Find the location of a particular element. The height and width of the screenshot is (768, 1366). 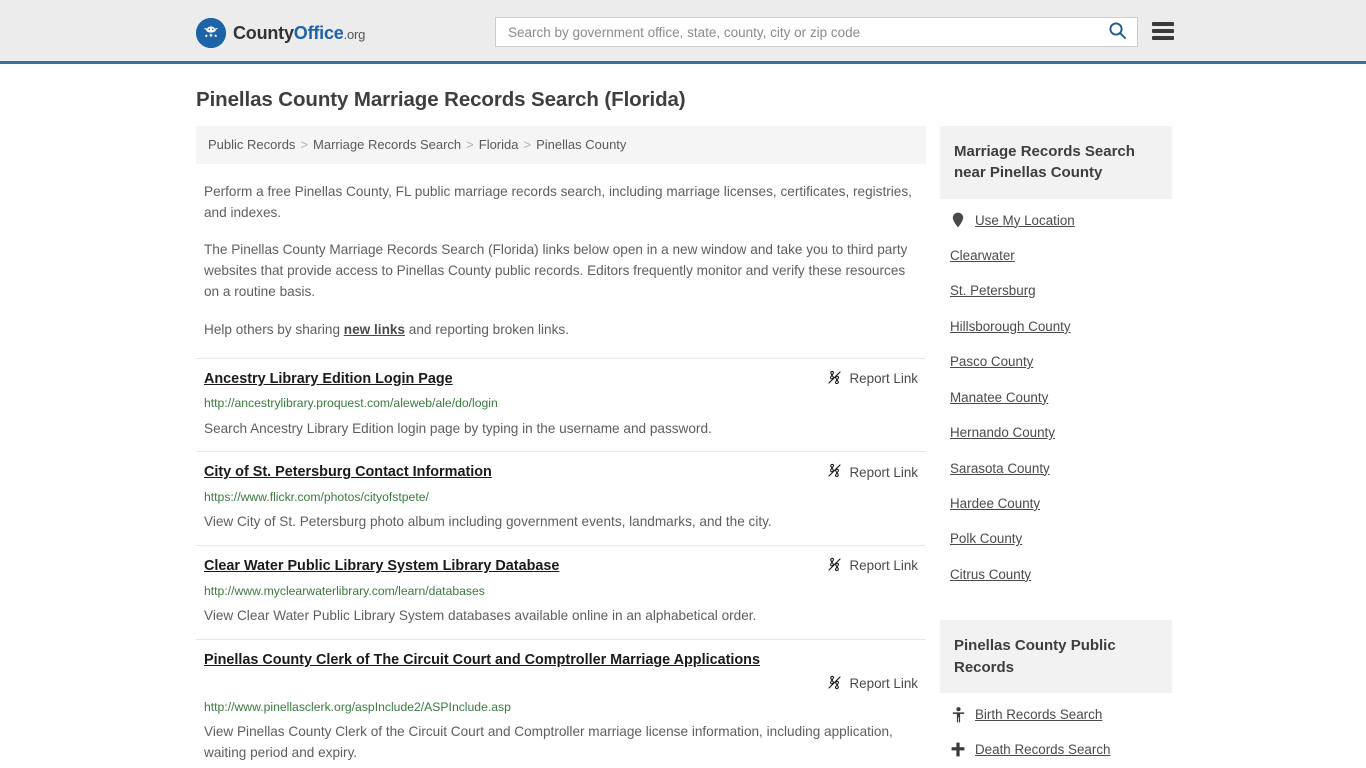

sidebar-item-label: Hardee County is located at coordinates (995, 503).